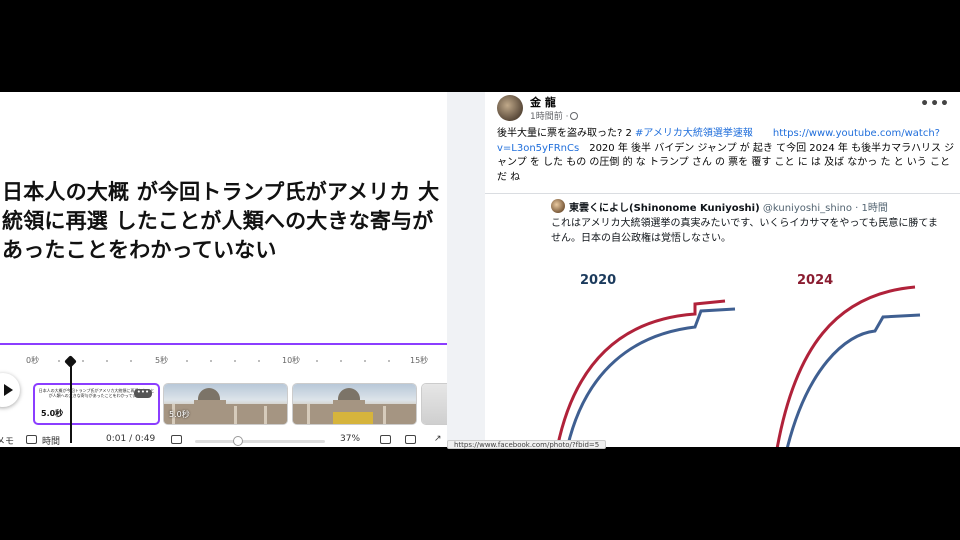 The image size is (960, 540). What do you see at coordinates (574, 116) in the screenshot?
I see `globe-icon` at bounding box center [574, 116].